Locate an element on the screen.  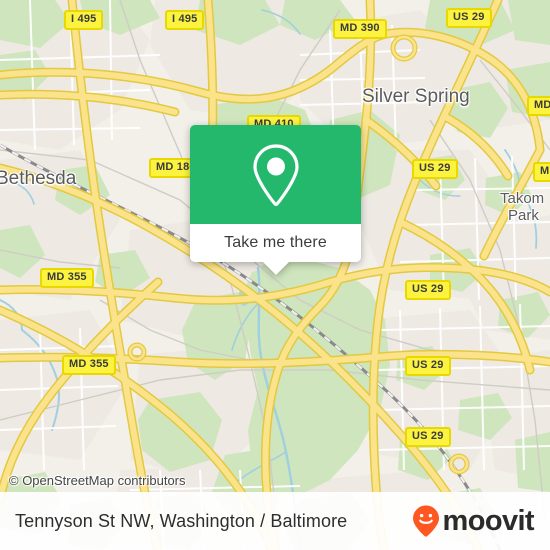
moovit-smiley-pin-icon is located at coordinates (425, 521).